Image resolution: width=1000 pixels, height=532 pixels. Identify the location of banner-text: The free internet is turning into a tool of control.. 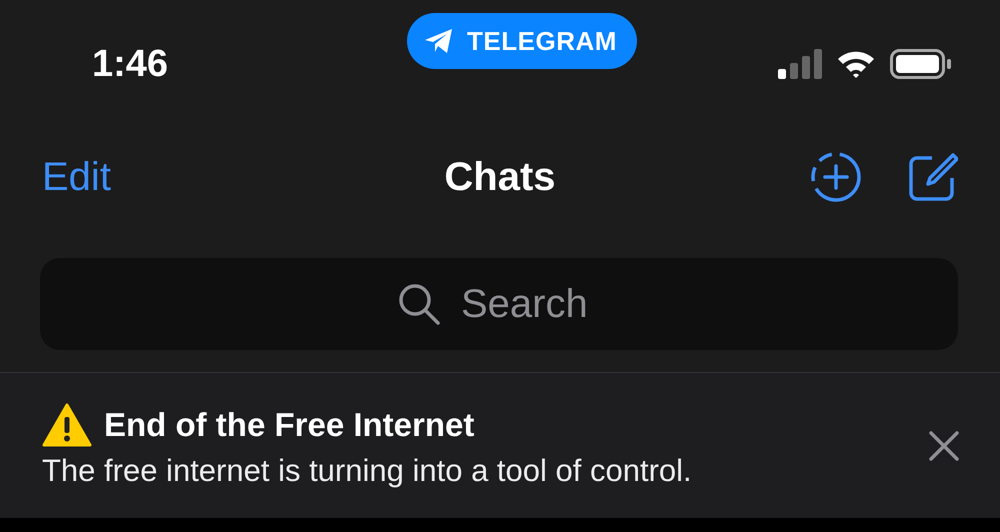
(367, 470).